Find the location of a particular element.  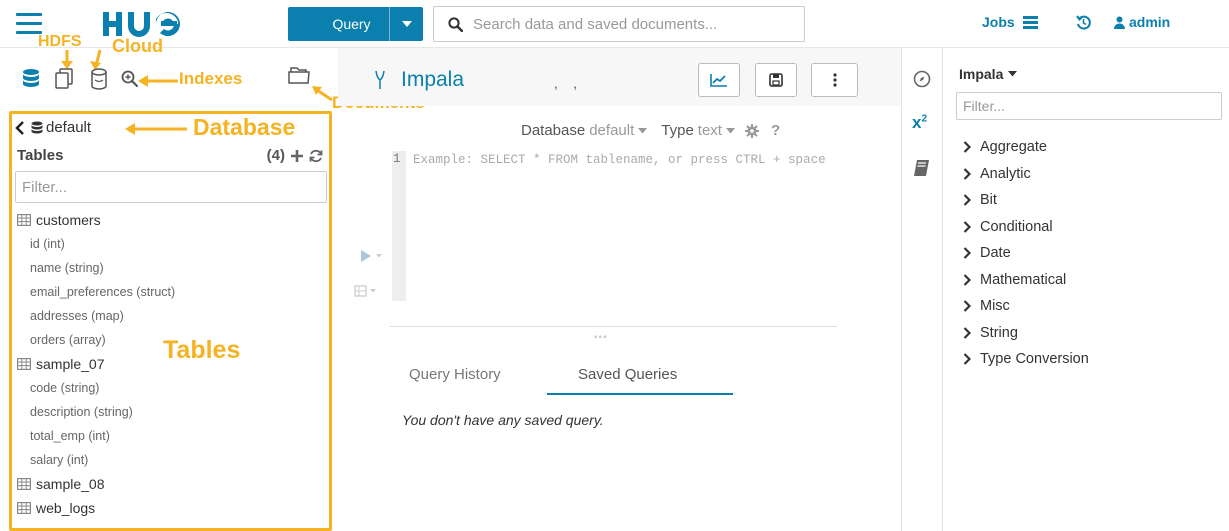

chart-button is located at coordinates (719, 80).